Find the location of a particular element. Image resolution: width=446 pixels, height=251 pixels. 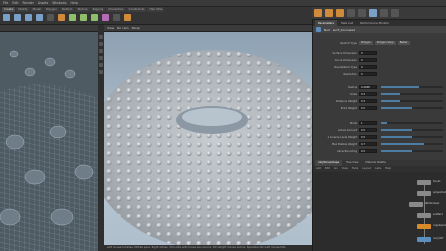

portal-light-icon is located at coordinates (395, 13).